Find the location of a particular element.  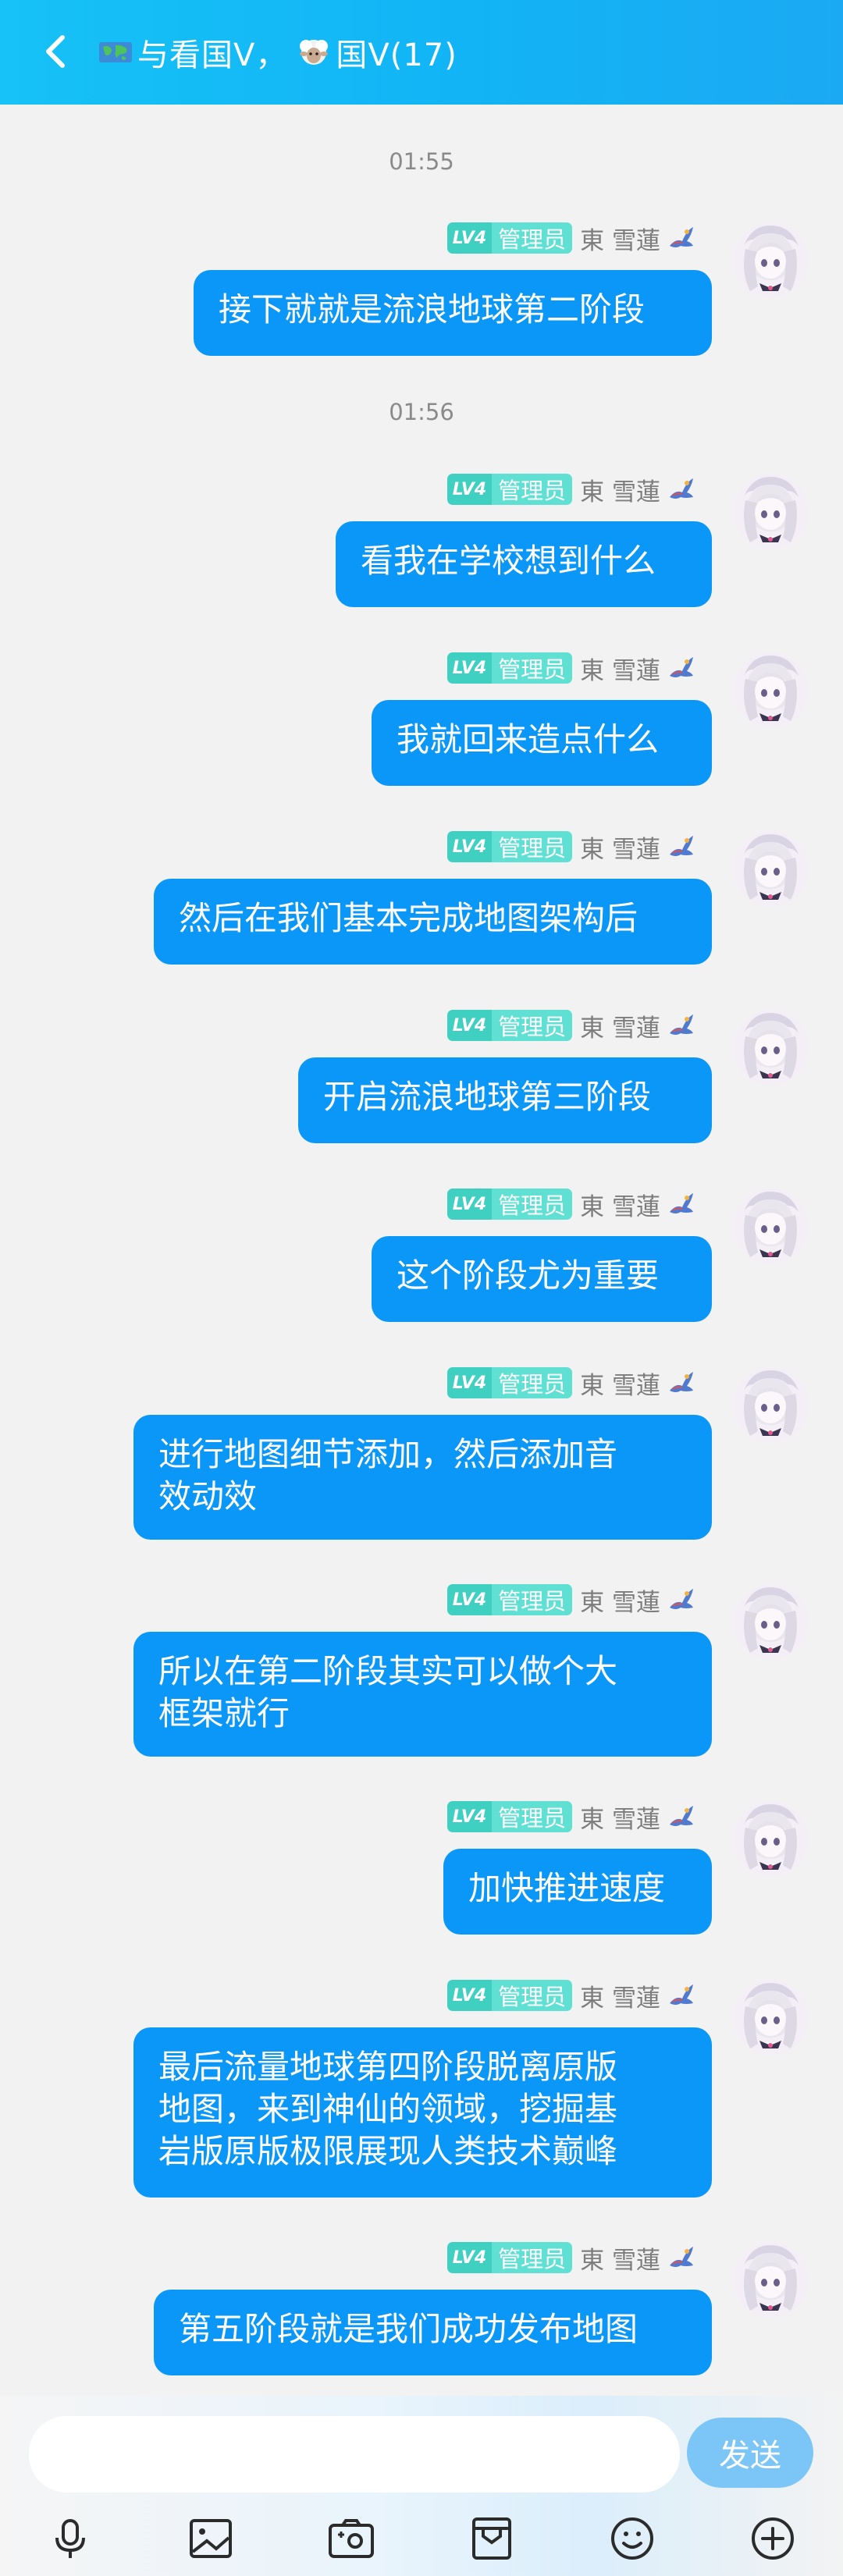

message-bubble: 进行地图细节添加，然后添加音 效动效 is located at coordinates (422, 1477).